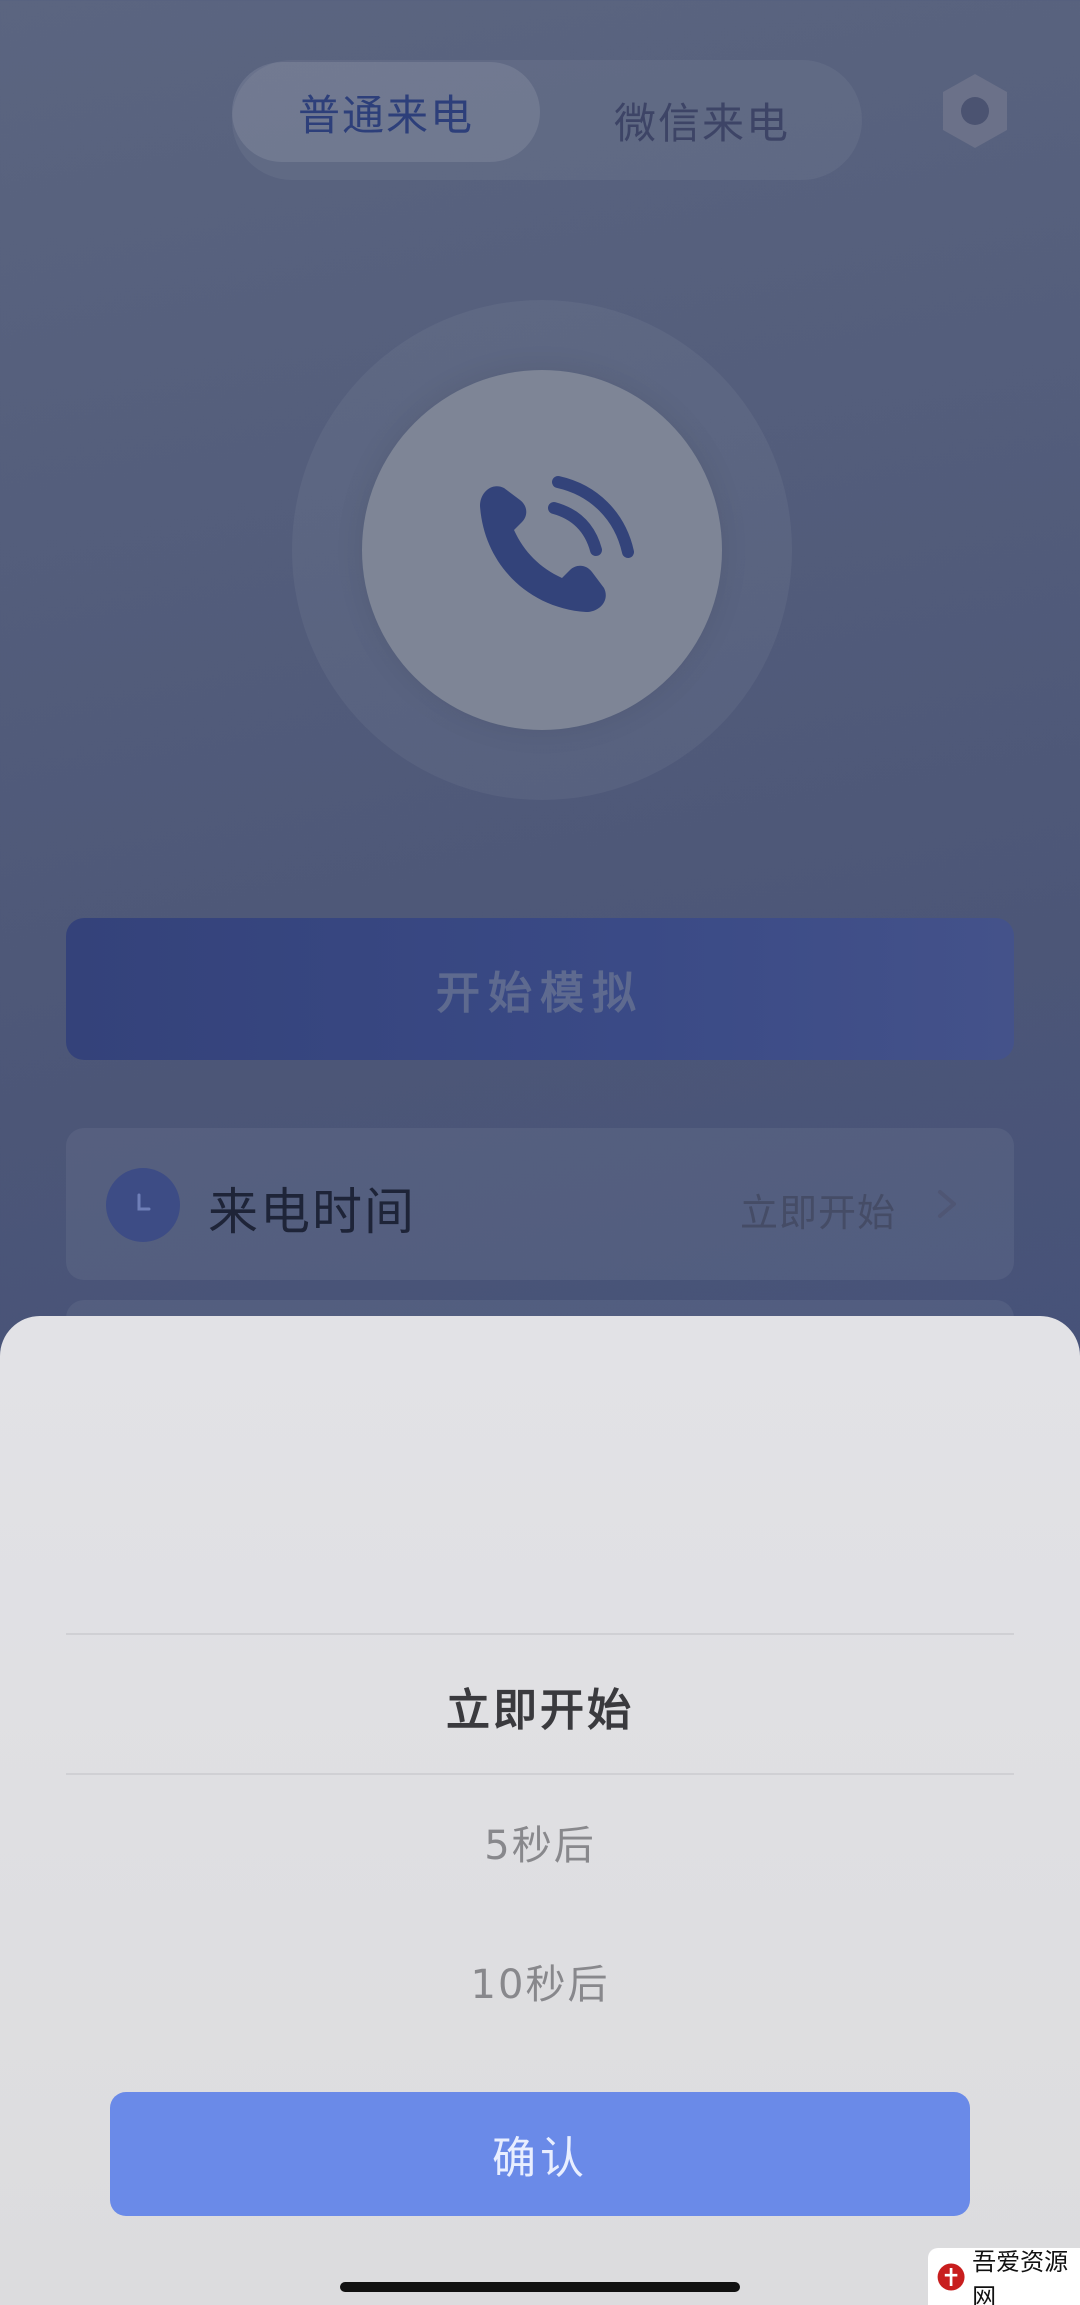 Image resolution: width=1080 pixels, height=2305 pixels. Describe the element at coordinates (702, 120) in the screenshot. I see `tab-wechat-call: 微信来电` at that location.